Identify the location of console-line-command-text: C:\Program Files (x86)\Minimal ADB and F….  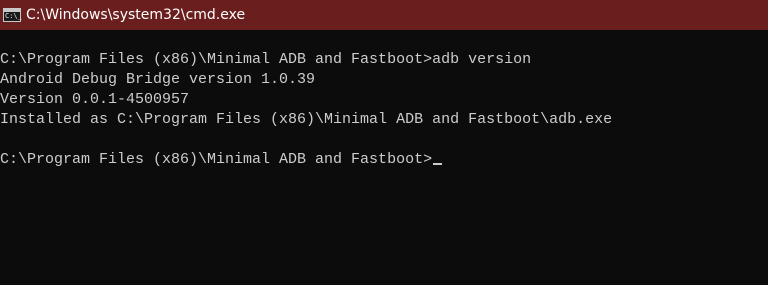
(266, 59).